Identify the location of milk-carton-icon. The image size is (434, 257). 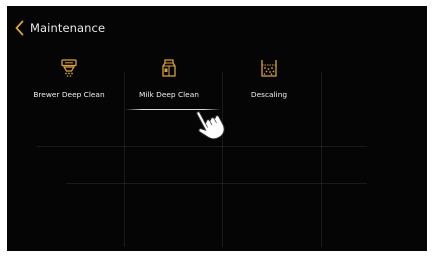
(169, 68).